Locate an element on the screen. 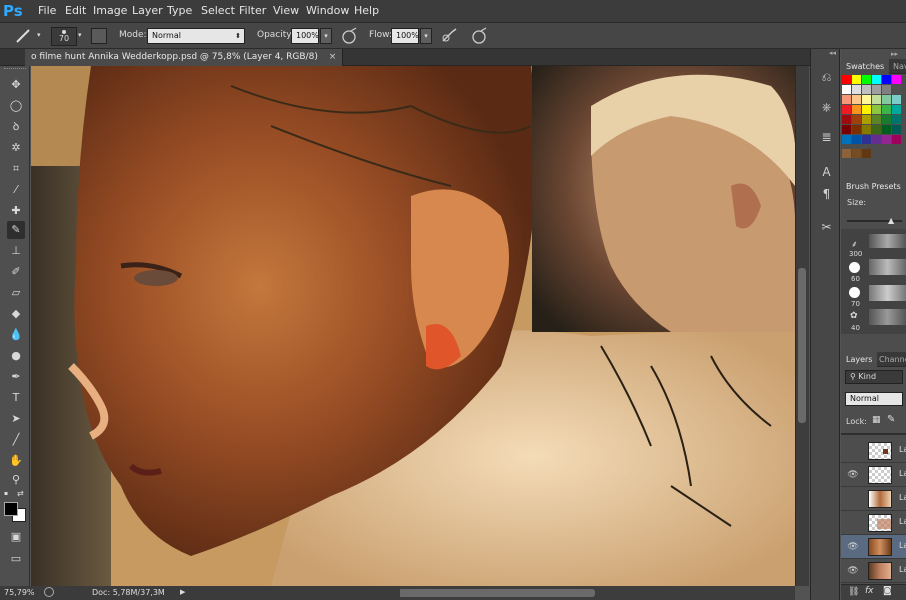  default-colors-icon: ▪ is located at coordinates (9, 493).